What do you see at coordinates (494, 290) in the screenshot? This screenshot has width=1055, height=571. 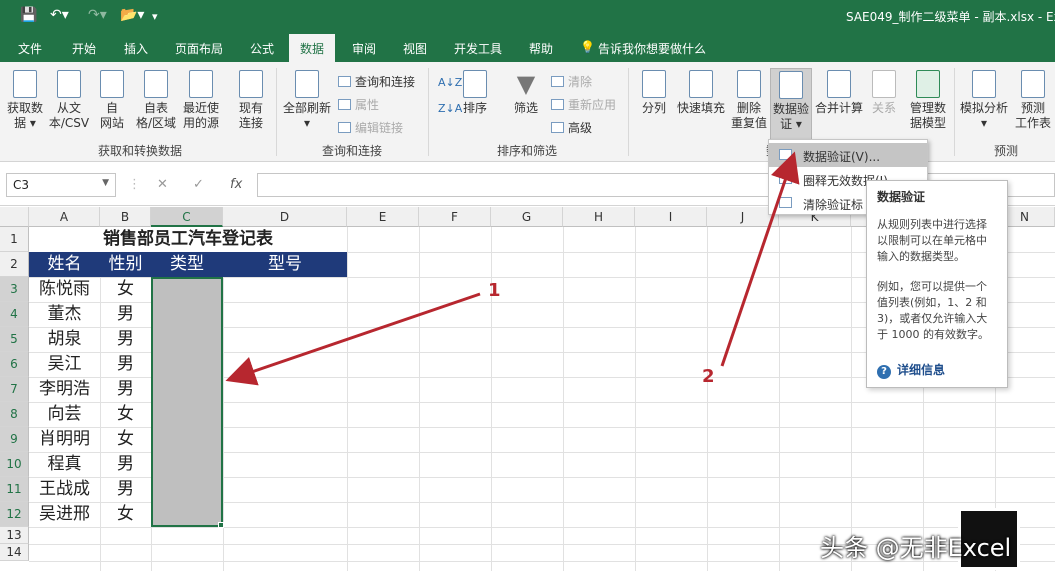 I see `annotation-label-1: 1` at bounding box center [494, 290].